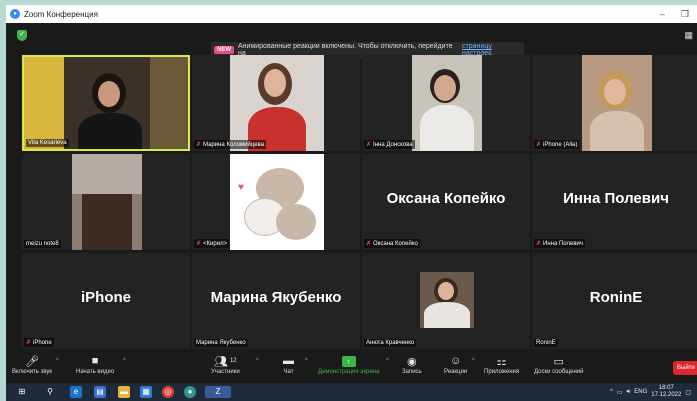 The height and width of the screenshot is (401, 697). I want to click on participant-display-name: Марина Якубенко, so click(276, 297).